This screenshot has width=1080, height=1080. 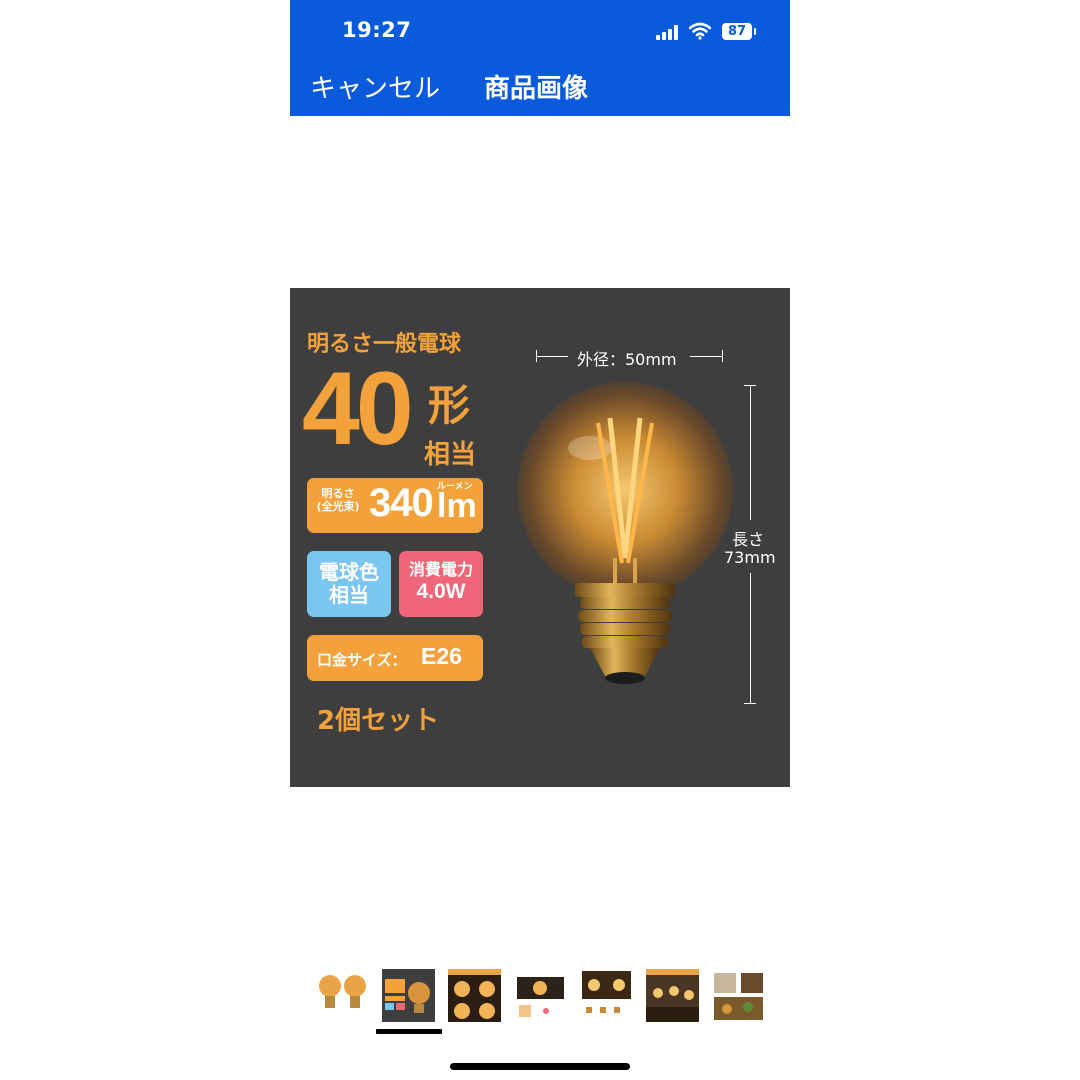 What do you see at coordinates (441, 584) in the screenshot?
I see `power-consumption-badge: 消費電力 4.0W` at bounding box center [441, 584].